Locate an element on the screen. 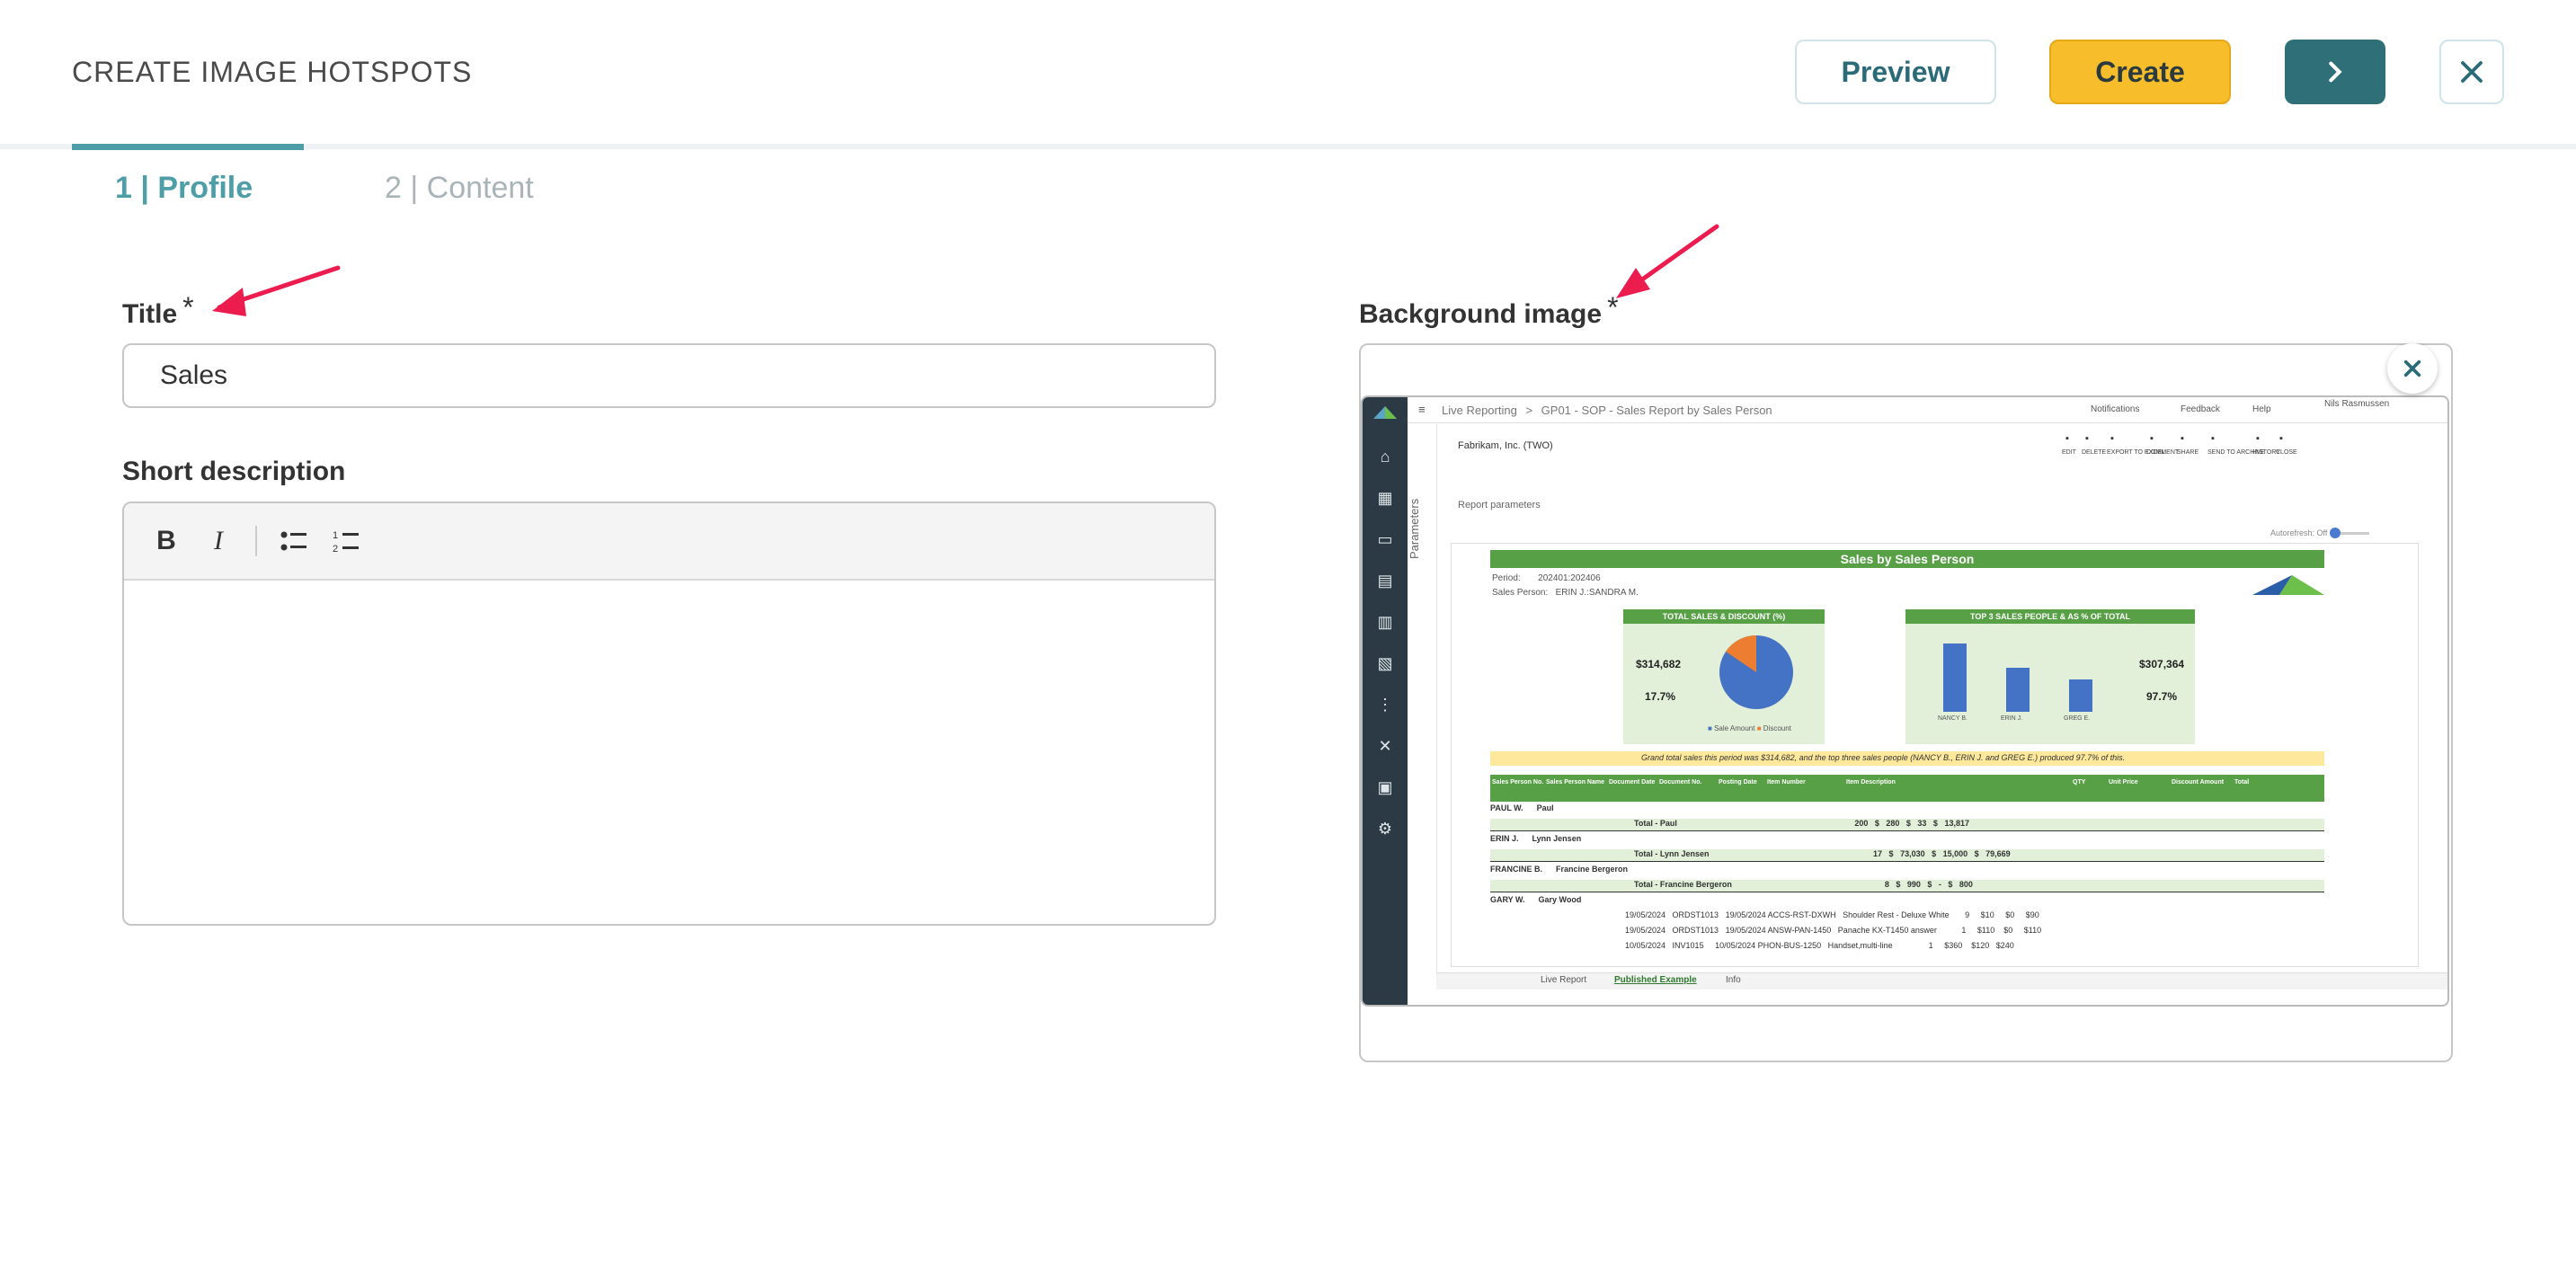 Image resolution: width=2576 pixels, height=1278 pixels. report-icon: ▤ is located at coordinates (1385, 581).